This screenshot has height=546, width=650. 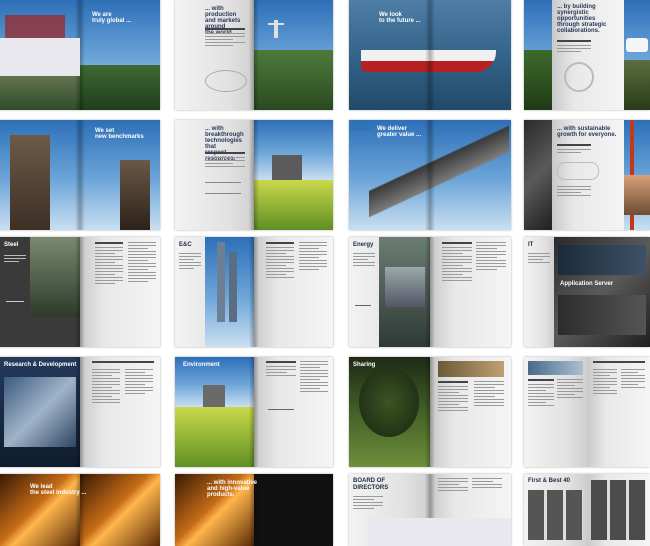 What do you see at coordinates (587, 284) in the screenshot?
I see `it-banner: Application Server` at bounding box center [587, 284].